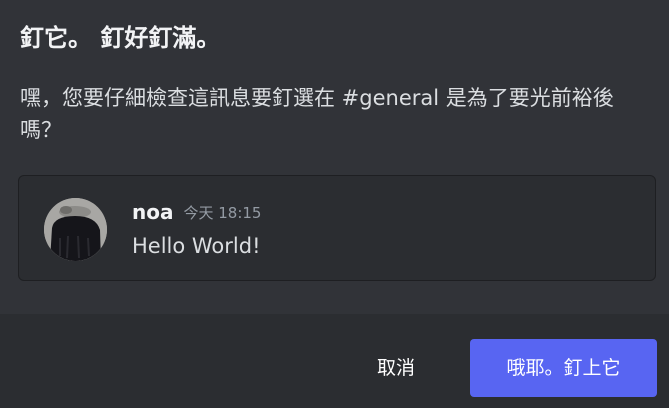  Describe the element at coordinates (196, 246) in the screenshot. I see `message-content: Hello World!` at that location.